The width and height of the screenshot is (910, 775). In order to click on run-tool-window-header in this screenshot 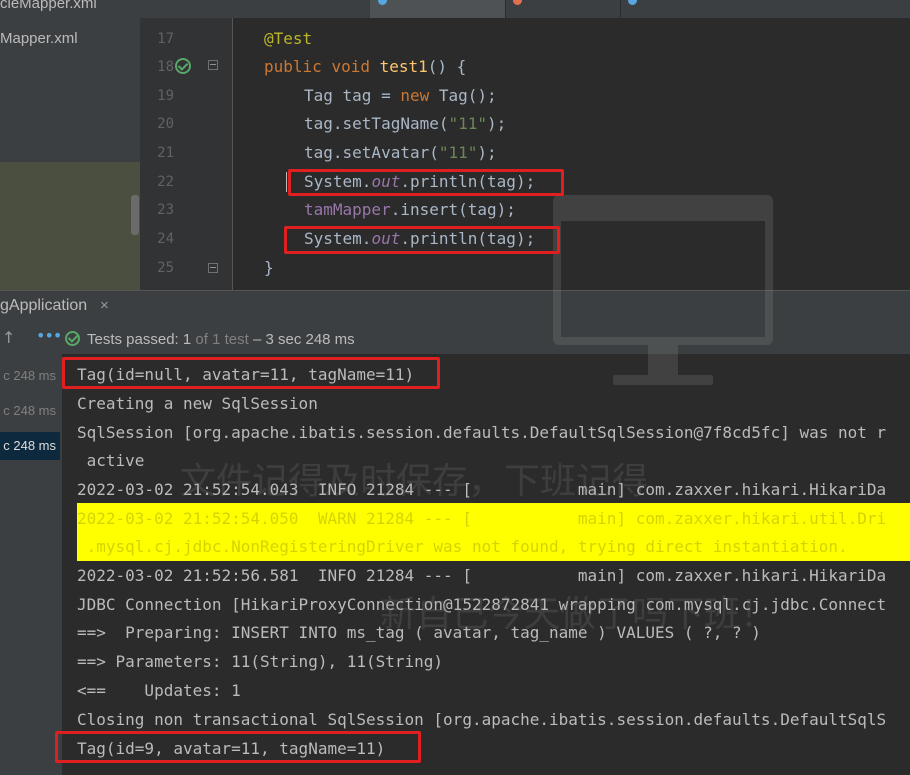, I will do `click(455, 306)`.